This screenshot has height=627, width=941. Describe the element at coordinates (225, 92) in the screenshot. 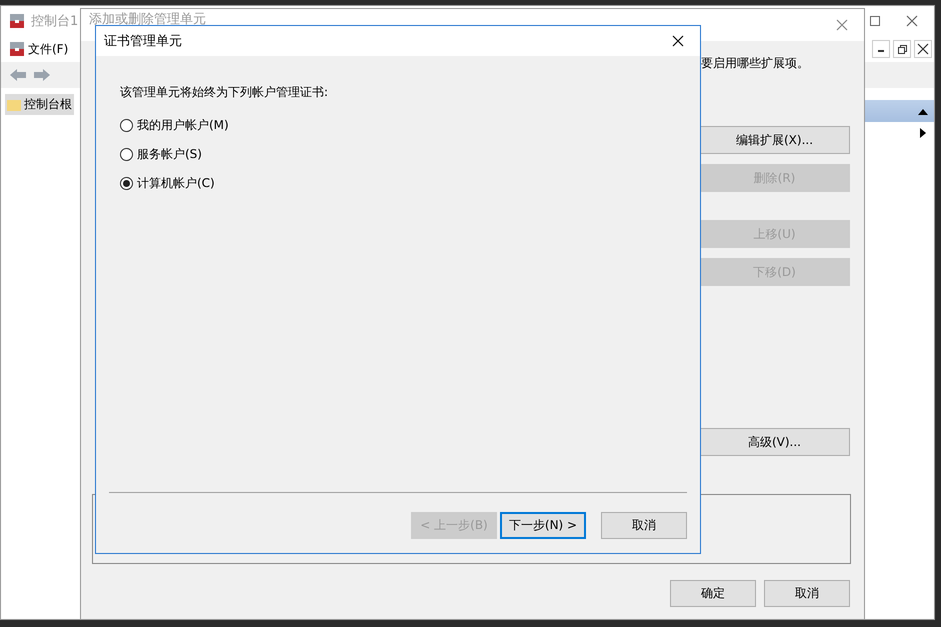

I see `prompt-text: 该管理单元将始终为下列帐户管理证书:` at that location.